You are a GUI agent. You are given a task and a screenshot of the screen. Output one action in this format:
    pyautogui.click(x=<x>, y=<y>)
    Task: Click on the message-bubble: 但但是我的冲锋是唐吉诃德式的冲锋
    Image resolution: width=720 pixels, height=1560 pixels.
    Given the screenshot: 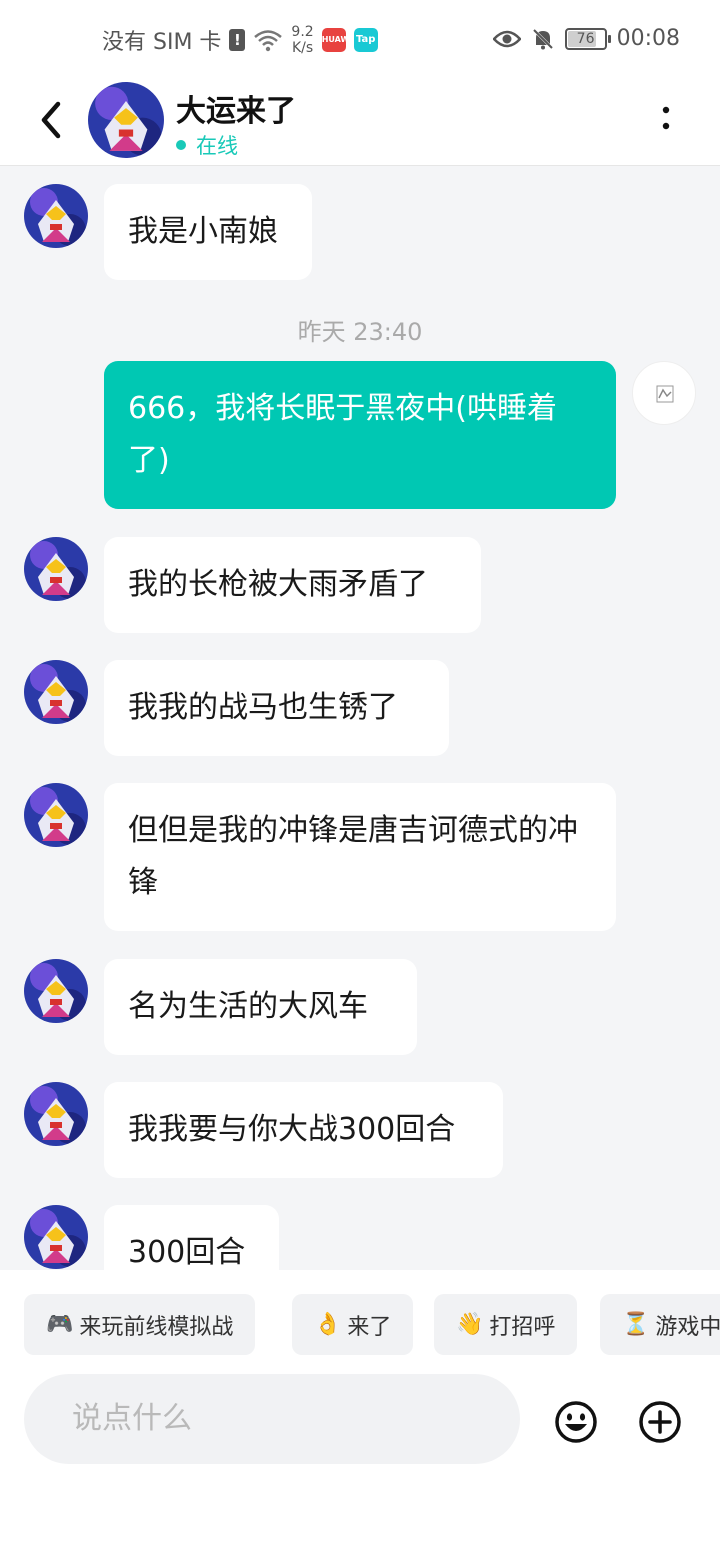 What is the action you would take?
    pyautogui.click(x=360, y=857)
    